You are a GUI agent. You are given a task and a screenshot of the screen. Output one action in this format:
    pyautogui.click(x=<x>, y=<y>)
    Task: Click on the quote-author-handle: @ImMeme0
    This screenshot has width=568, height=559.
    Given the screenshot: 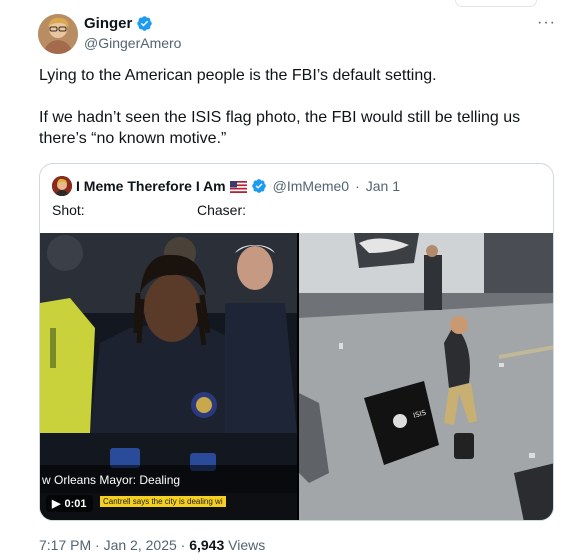 What is the action you would take?
    pyautogui.click(x=311, y=186)
    